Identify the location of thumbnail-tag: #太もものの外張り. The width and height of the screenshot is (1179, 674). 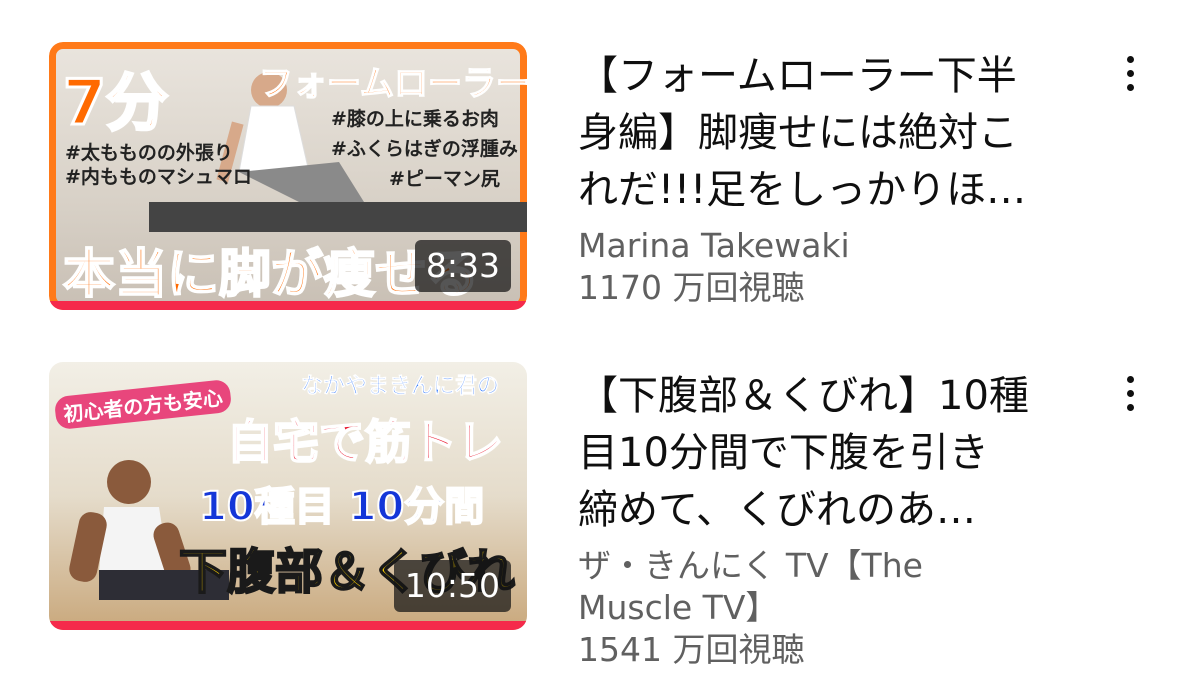
(149, 153).